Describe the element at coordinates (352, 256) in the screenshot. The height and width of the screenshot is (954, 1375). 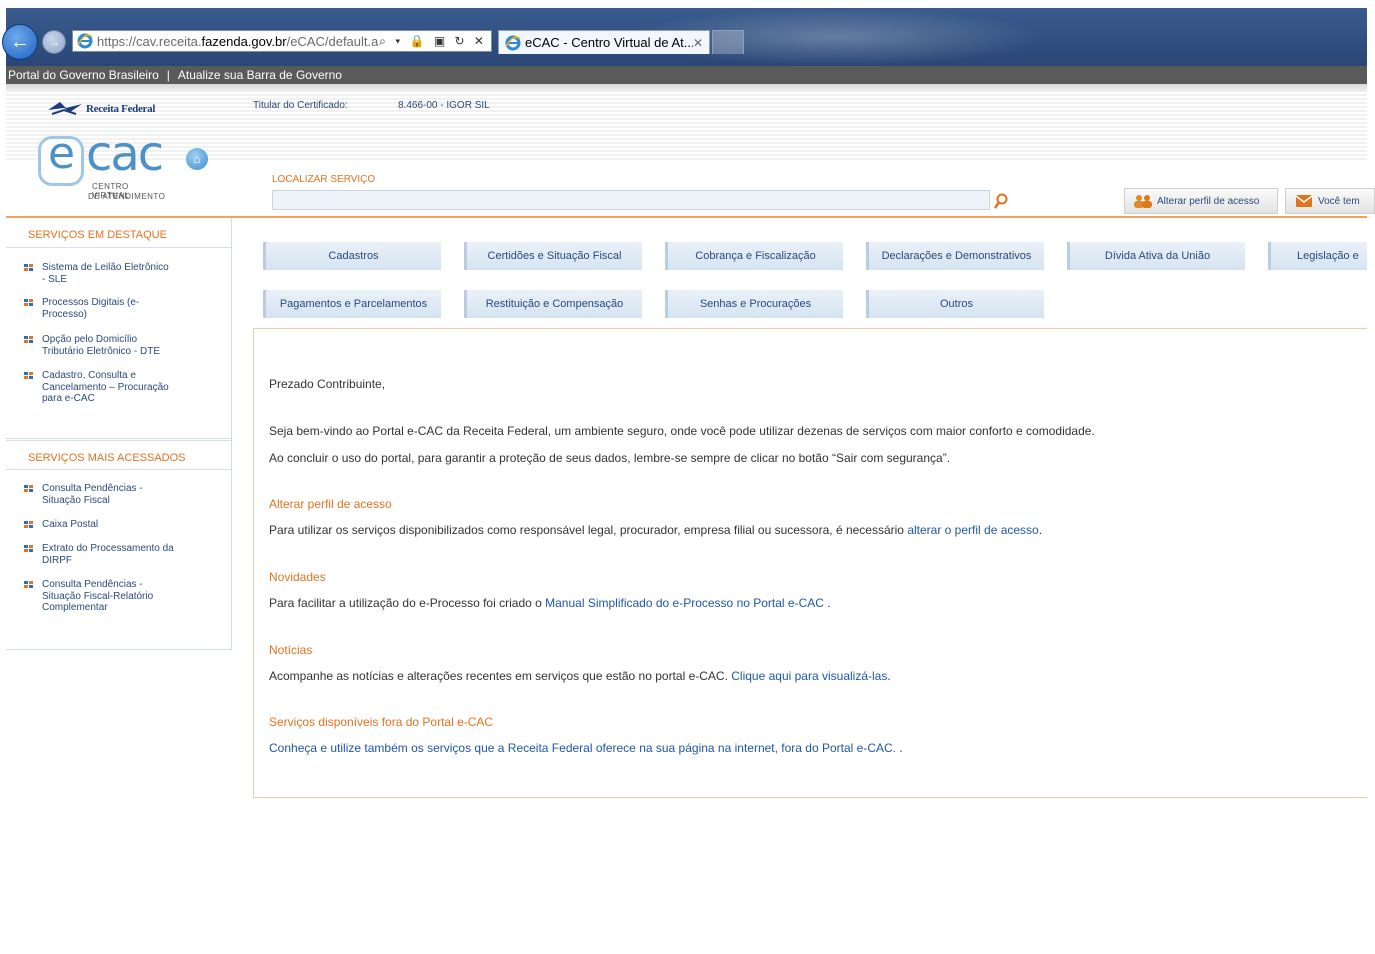
I see `category-button: Cadastros` at that location.